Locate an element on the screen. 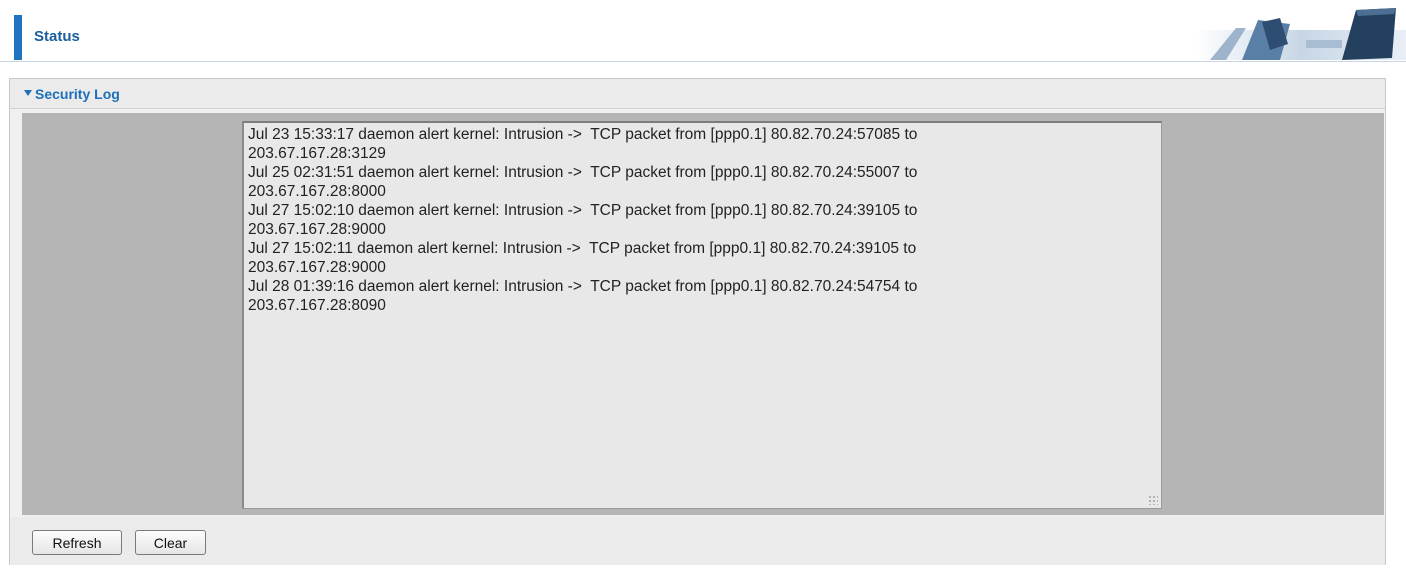 The width and height of the screenshot is (1406, 579). log-line: 203.67.167.28:8090 is located at coordinates (317, 305).